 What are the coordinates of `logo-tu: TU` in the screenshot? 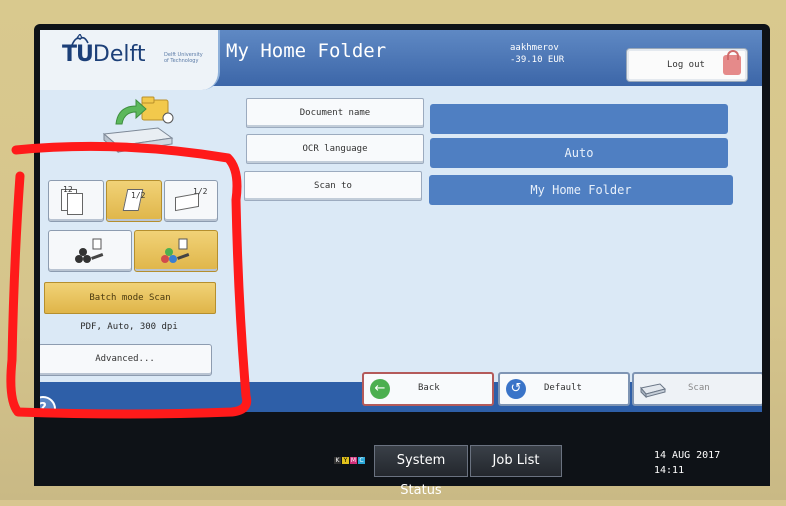 It's located at (78, 54).